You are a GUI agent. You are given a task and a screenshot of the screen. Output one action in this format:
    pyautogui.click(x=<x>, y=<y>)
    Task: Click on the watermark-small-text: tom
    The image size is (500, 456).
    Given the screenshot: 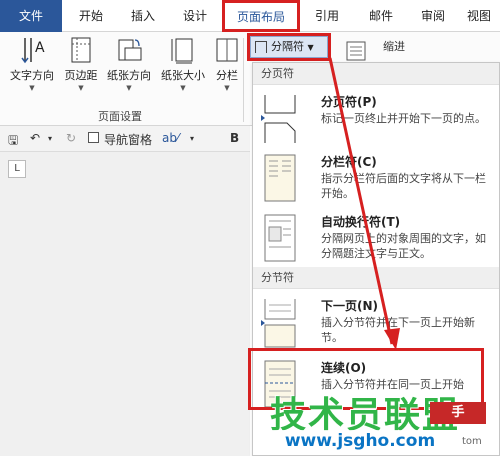 What is the action you would take?
    pyautogui.click(x=472, y=441)
    